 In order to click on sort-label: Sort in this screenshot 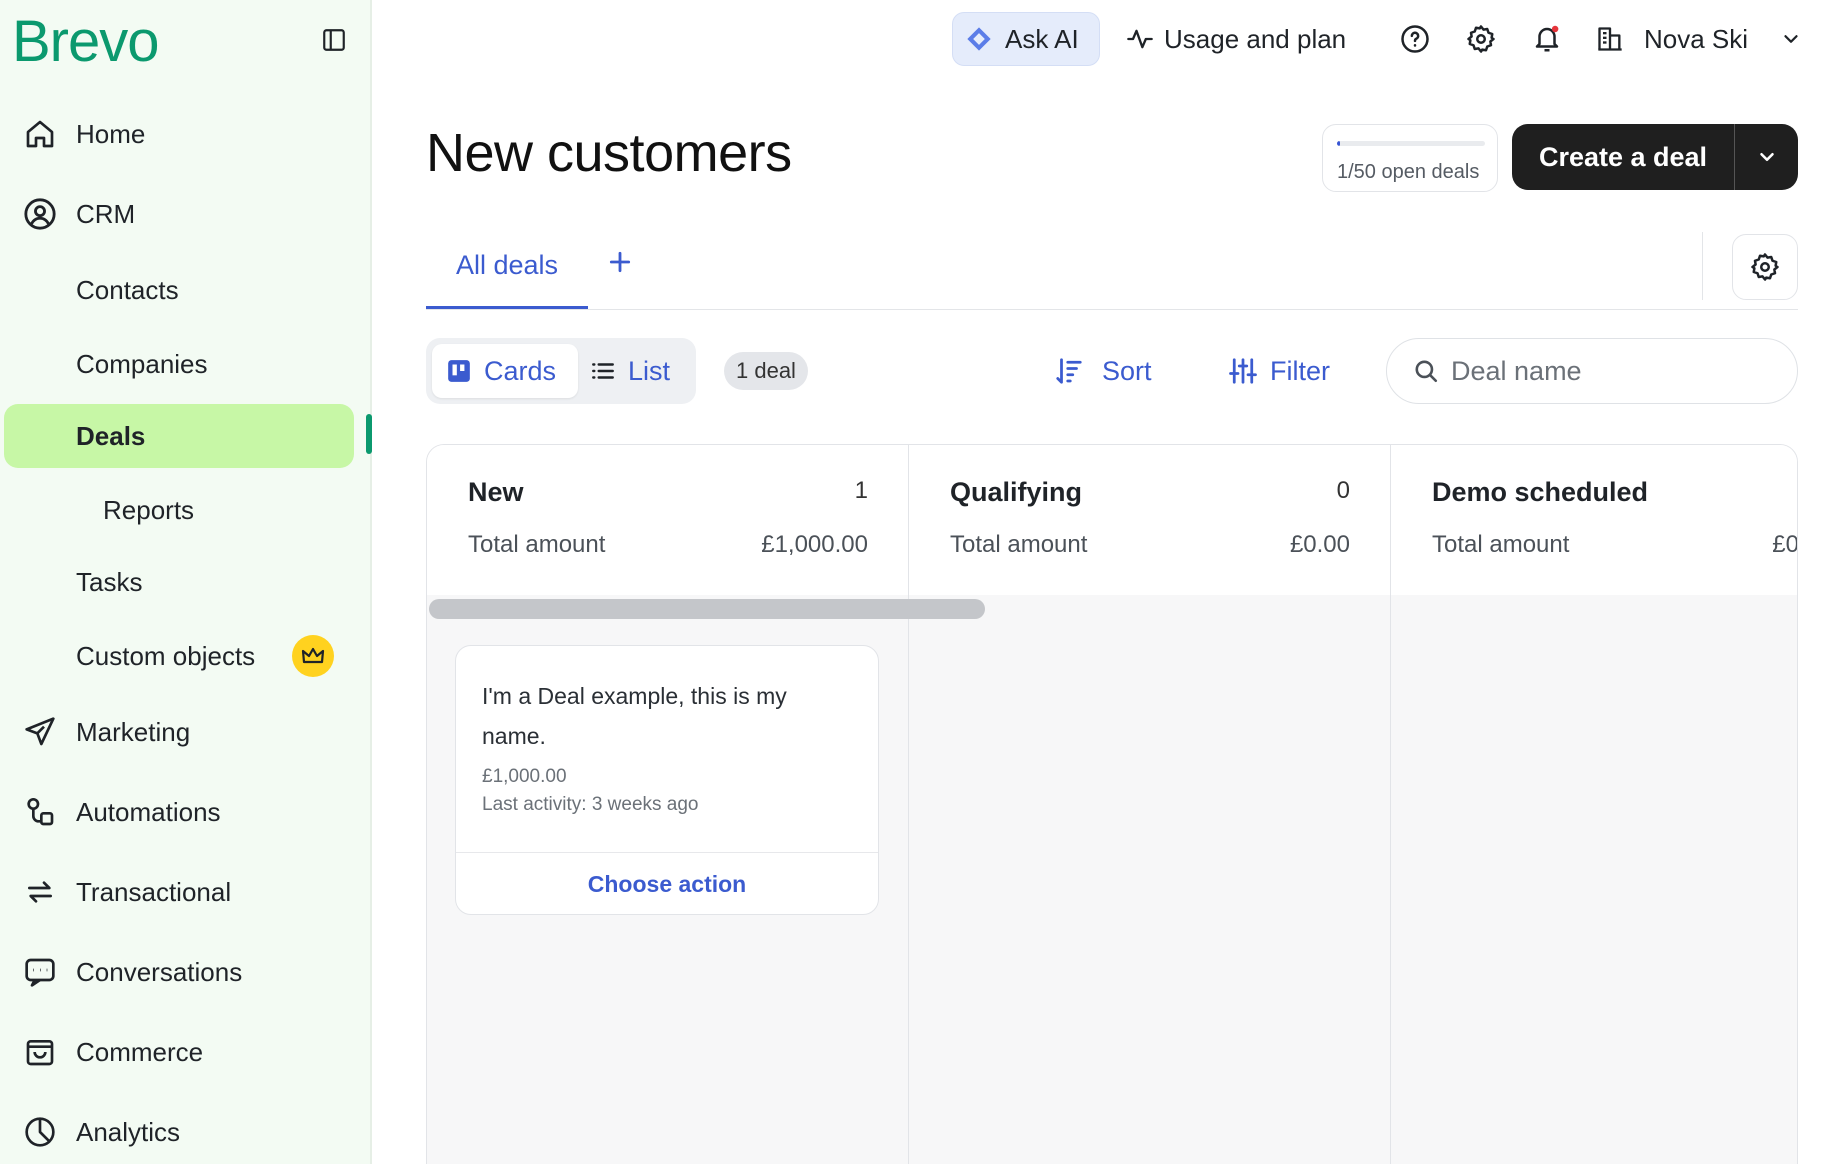, I will do `click(1127, 370)`.